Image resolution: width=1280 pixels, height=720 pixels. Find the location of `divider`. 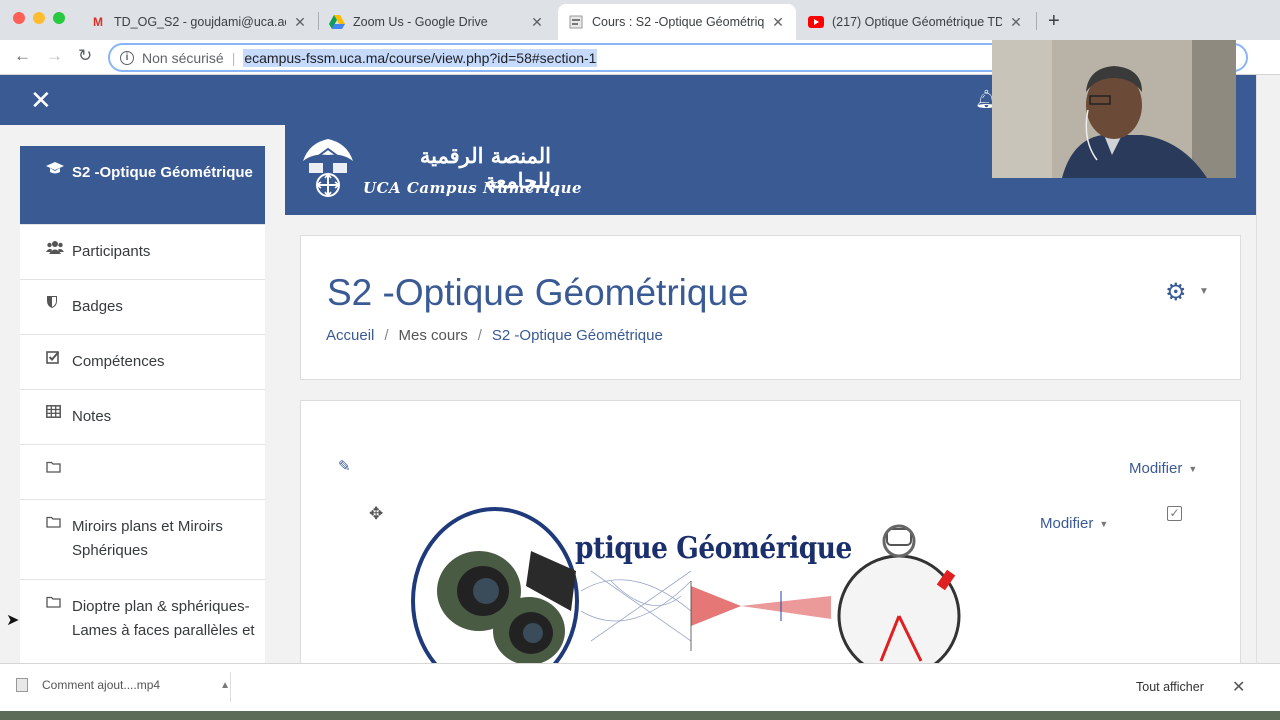

divider is located at coordinates (230, 687).